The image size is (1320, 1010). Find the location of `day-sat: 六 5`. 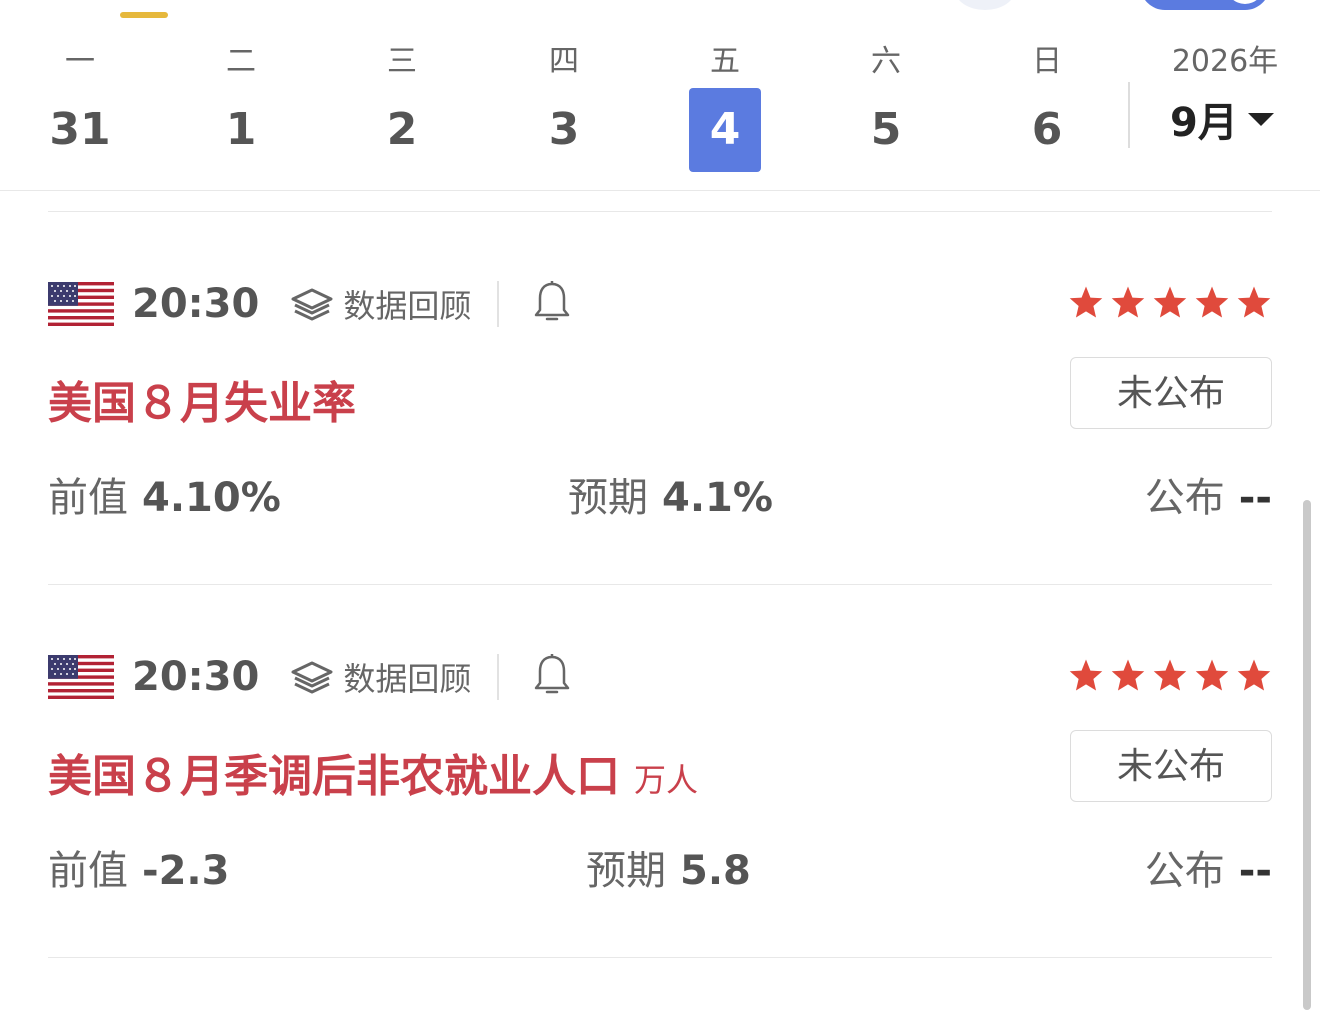

day-sat: 六 5 is located at coordinates (886, 106).